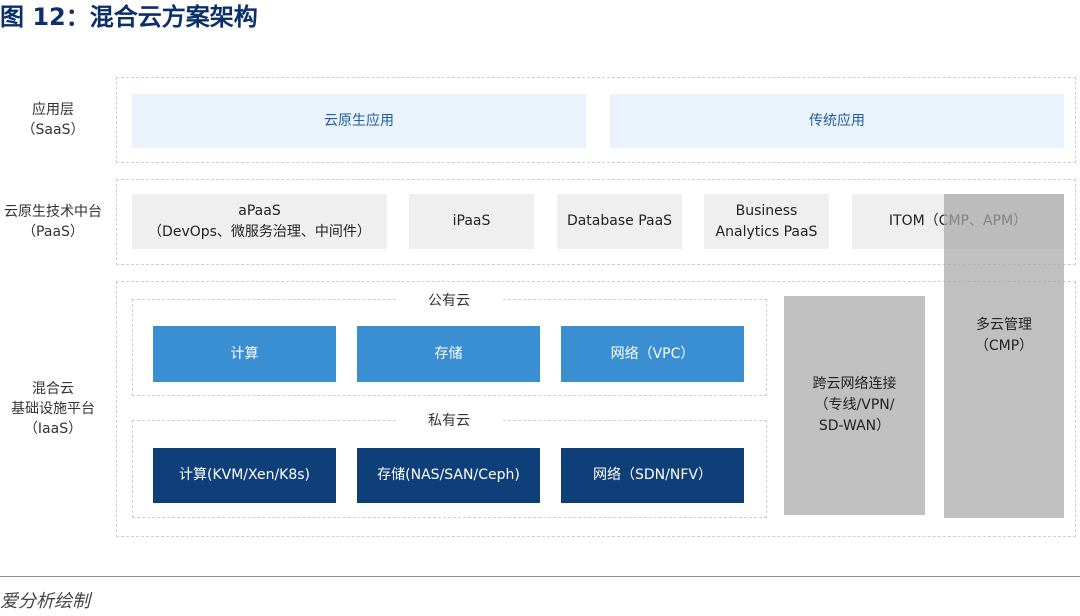 This screenshot has width=1080, height=616. Describe the element at coordinates (53, 222) in the screenshot. I see `paas-layer-label: 云原生技术中台 （PaaS）` at that location.